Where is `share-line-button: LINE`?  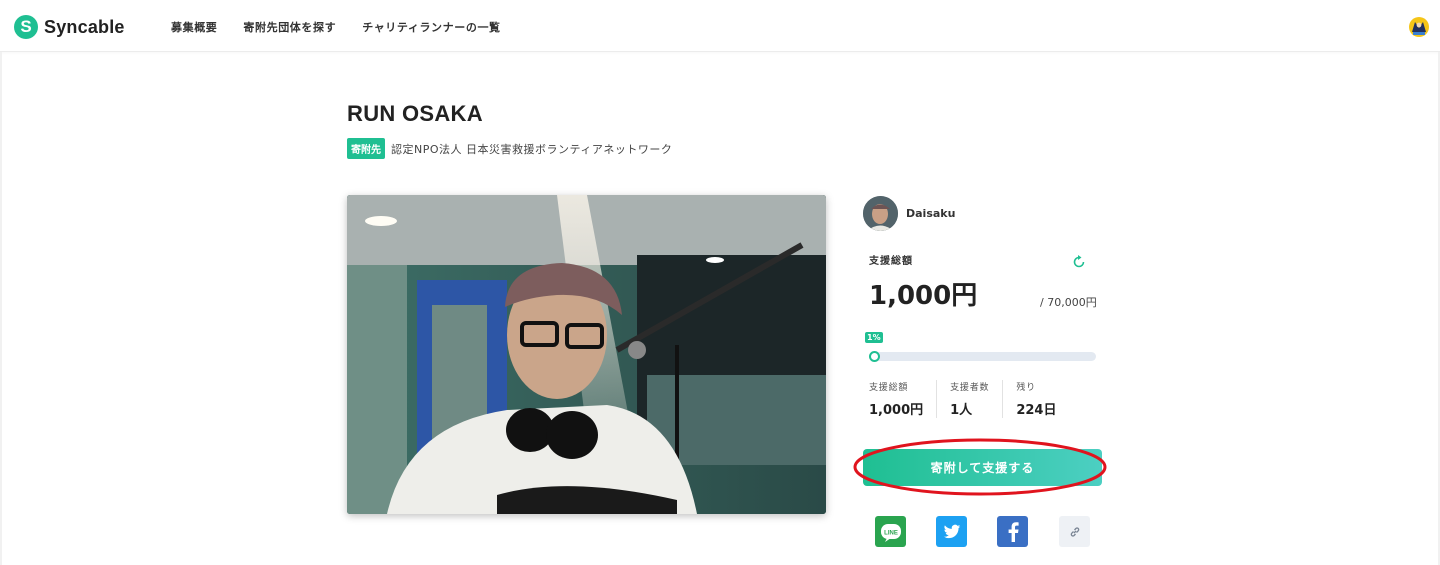 share-line-button: LINE is located at coordinates (890, 531).